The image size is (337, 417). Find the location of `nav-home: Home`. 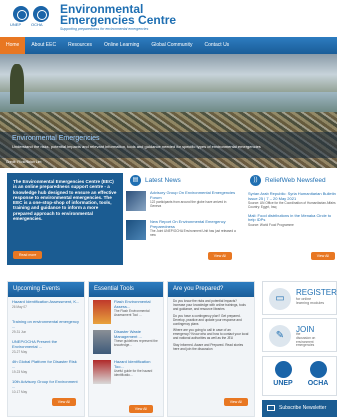

nav-home: Home is located at coordinates (13, 45).